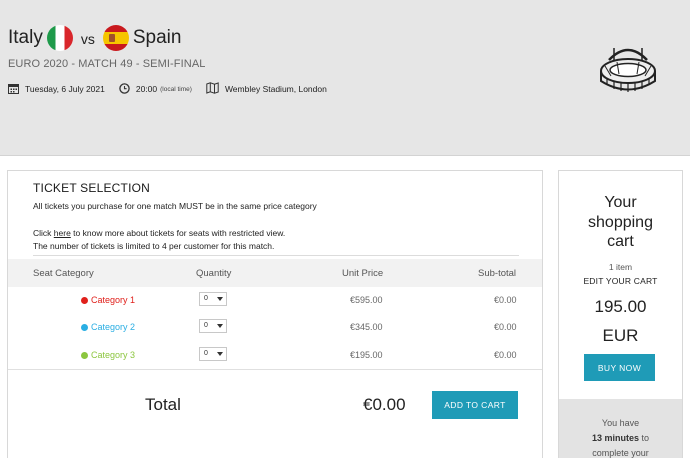 The image size is (690, 458). I want to click on col-seat-category: Seat Category, so click(63, 273).